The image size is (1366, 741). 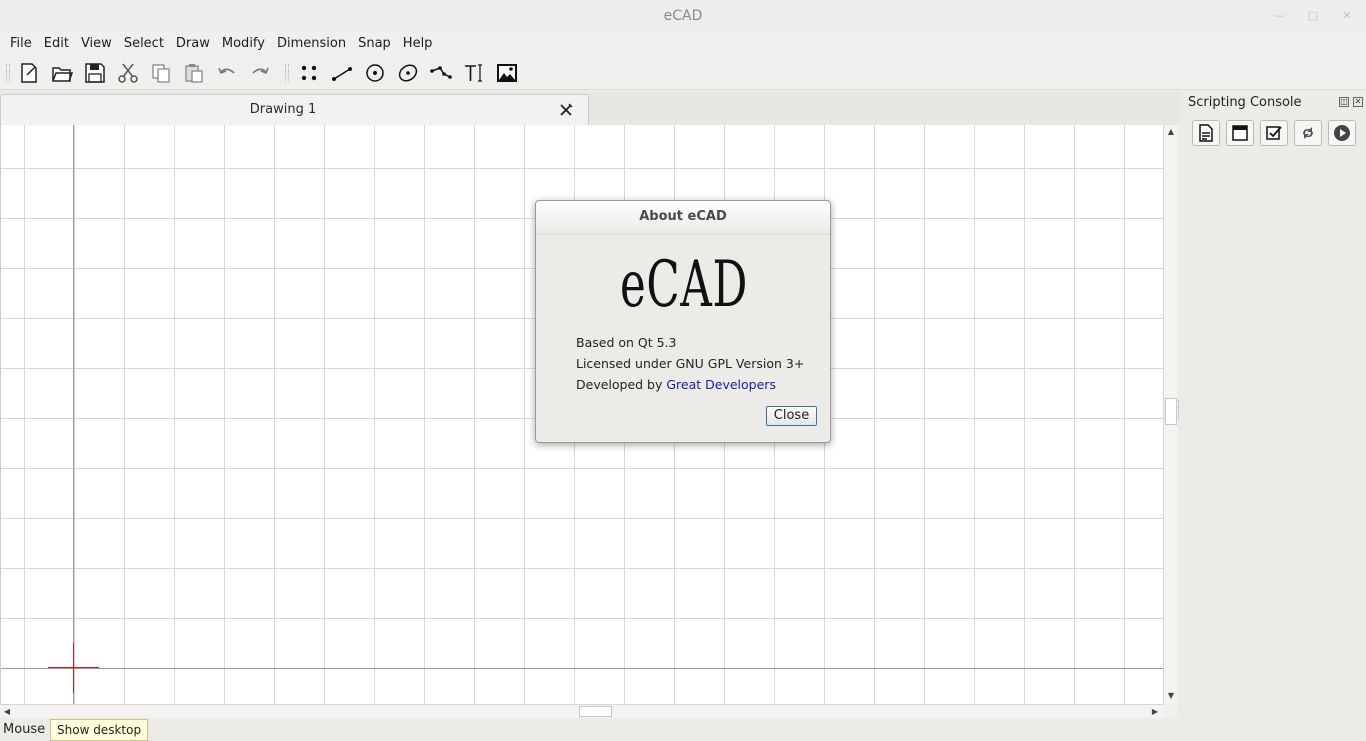 What do you see at coordinates (626, 342) in the screenshot?
I see `qt-version-text: Based on Qt 5.3` at bounding box center [626, 342].